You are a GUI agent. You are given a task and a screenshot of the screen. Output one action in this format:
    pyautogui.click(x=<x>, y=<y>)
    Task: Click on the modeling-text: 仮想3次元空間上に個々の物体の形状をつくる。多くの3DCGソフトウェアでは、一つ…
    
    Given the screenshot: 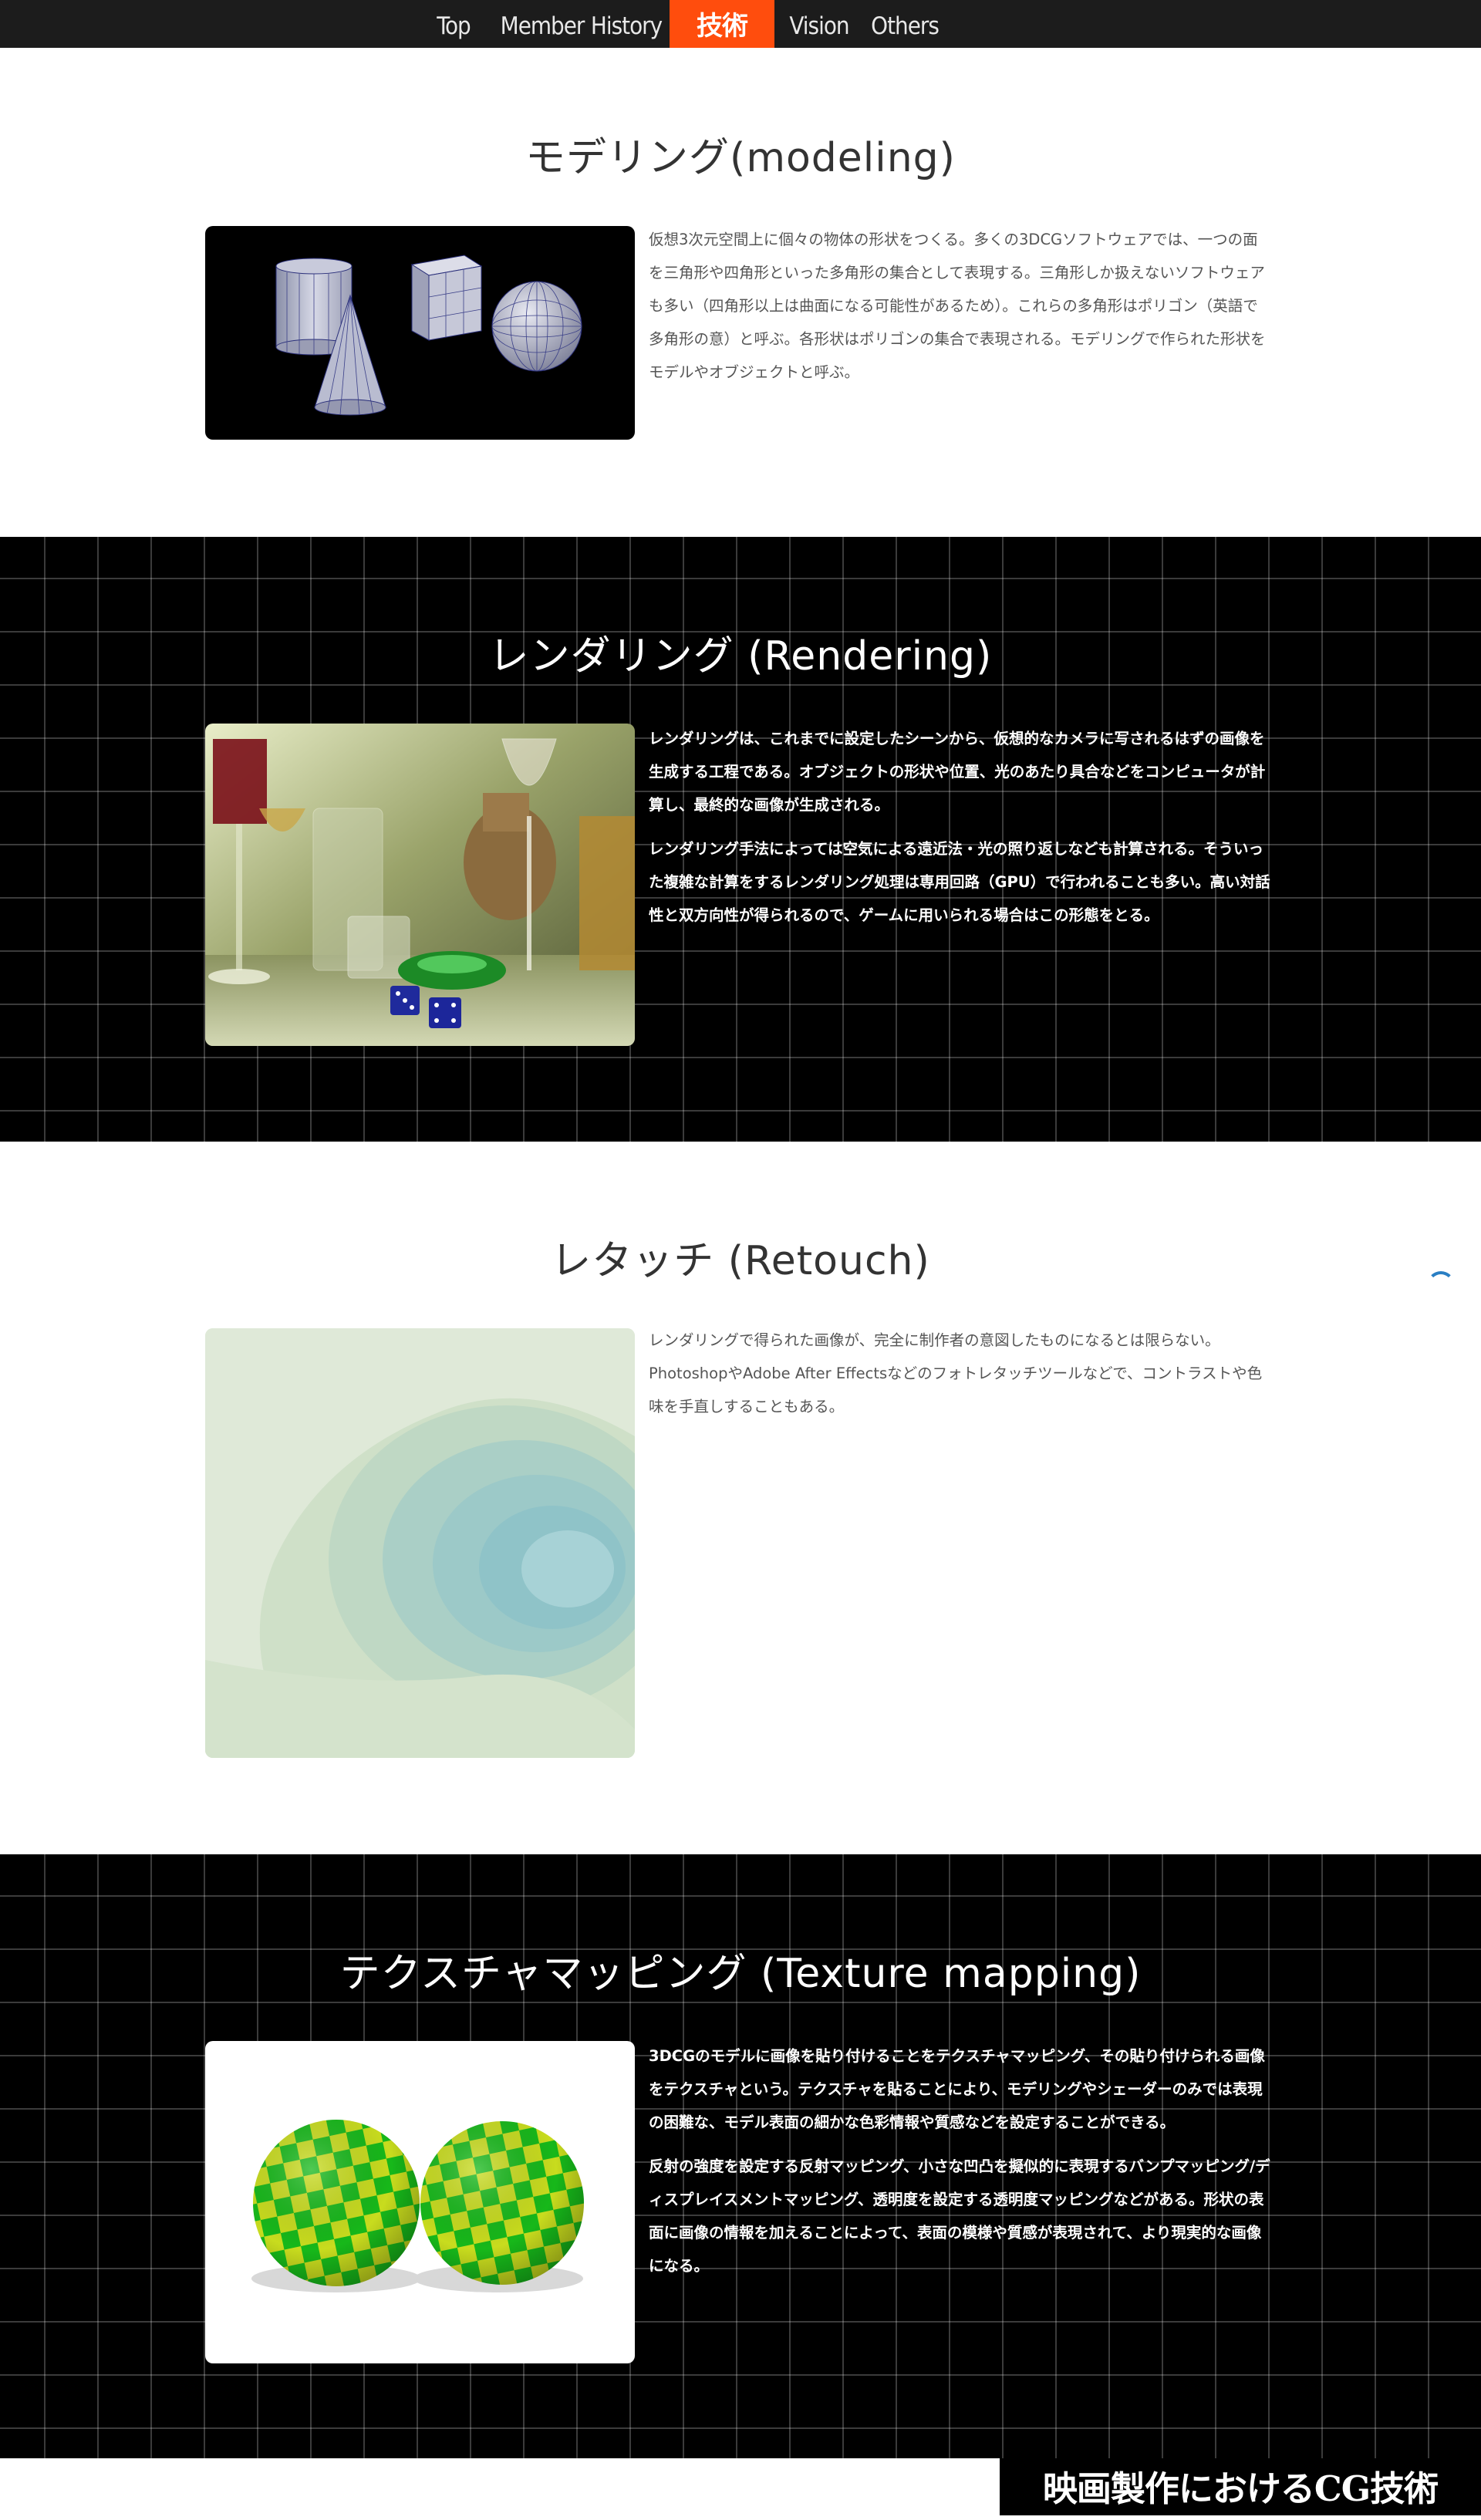 What is the action you would take?
    pyautogui.click(x=959, y=312)
    